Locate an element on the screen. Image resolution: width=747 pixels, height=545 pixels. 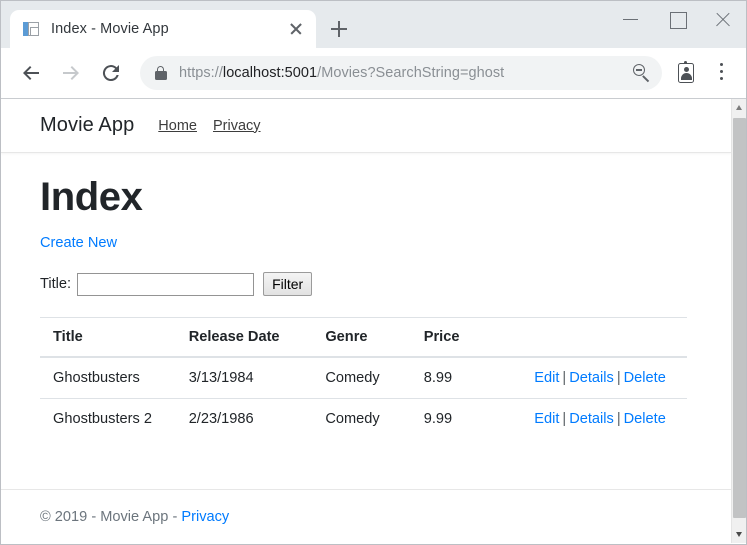
window-controls is located at coordinates (677, 24).